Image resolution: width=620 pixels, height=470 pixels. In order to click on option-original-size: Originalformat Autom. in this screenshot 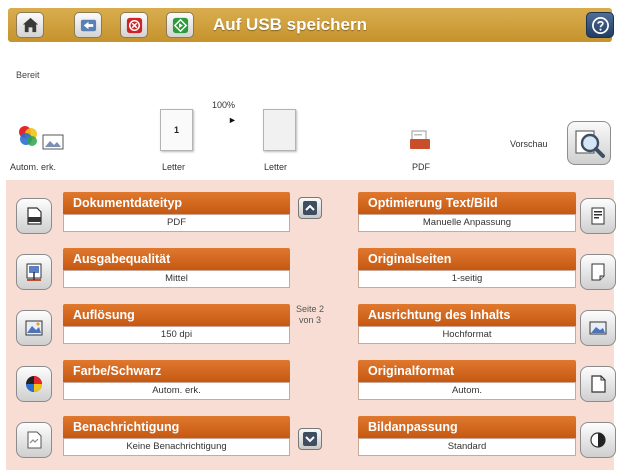, I will do `click(488, 384)`.